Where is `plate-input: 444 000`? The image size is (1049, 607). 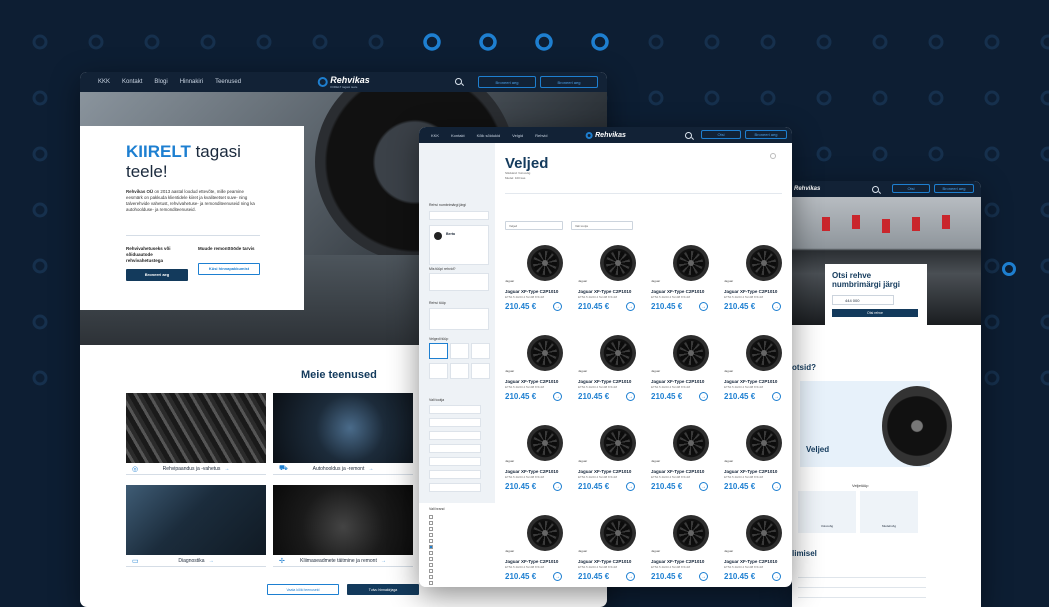 plate-input: 444 000 is located at coordinates (863, 300).